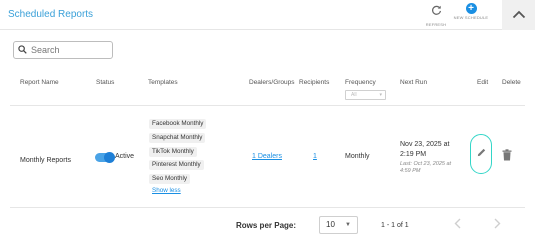 This screenshot has width=535, height=250. What do you see at coordinates (71, 50) in the screenshot?
I see `search-input` at bounding box center [71, 50].